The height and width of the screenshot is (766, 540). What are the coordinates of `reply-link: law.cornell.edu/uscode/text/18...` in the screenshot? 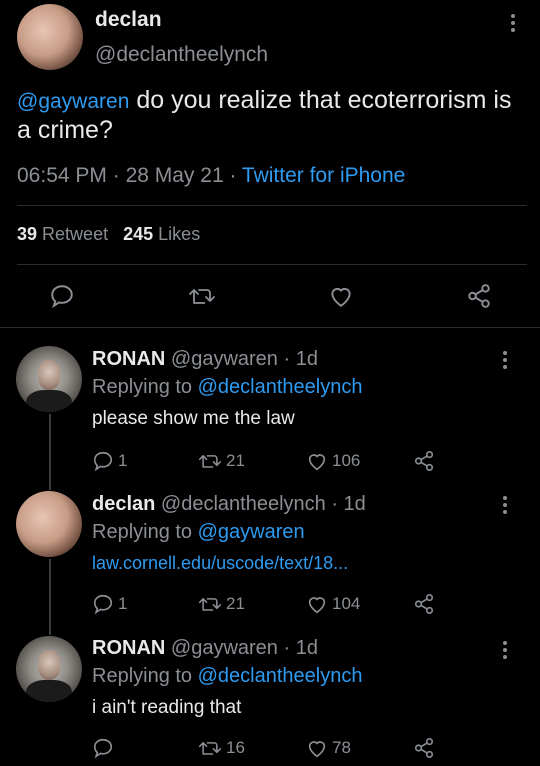 It's located at (220, 563).